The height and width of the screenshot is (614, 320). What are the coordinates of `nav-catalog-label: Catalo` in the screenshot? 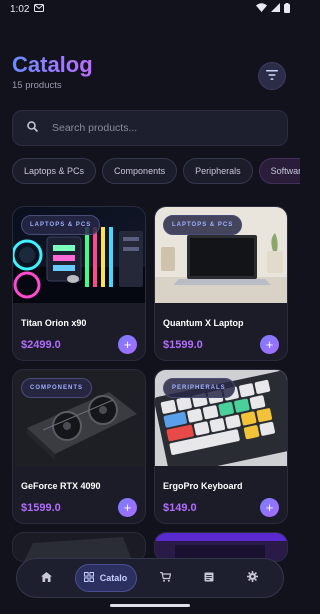 It's located at (113, 578).